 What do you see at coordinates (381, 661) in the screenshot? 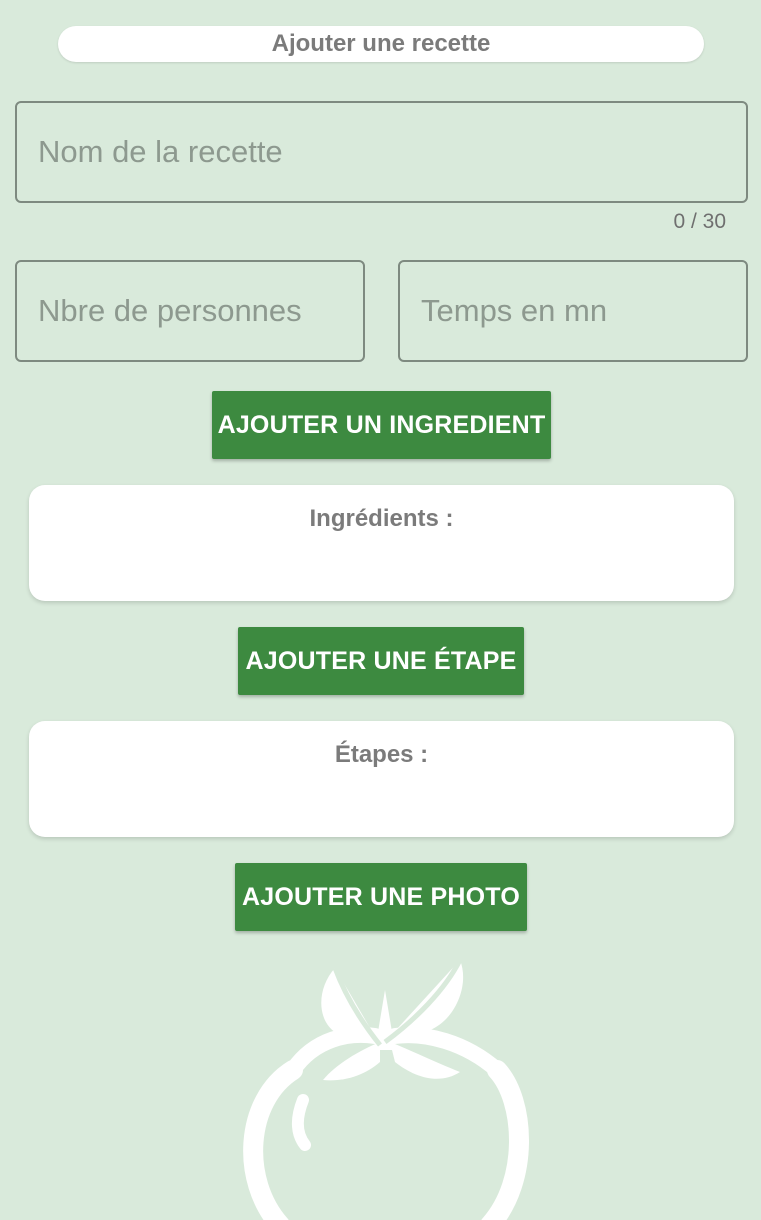
I see `add-step-button: AJOUTER UNE ÉTAPE` at bounding box center [381, 661].